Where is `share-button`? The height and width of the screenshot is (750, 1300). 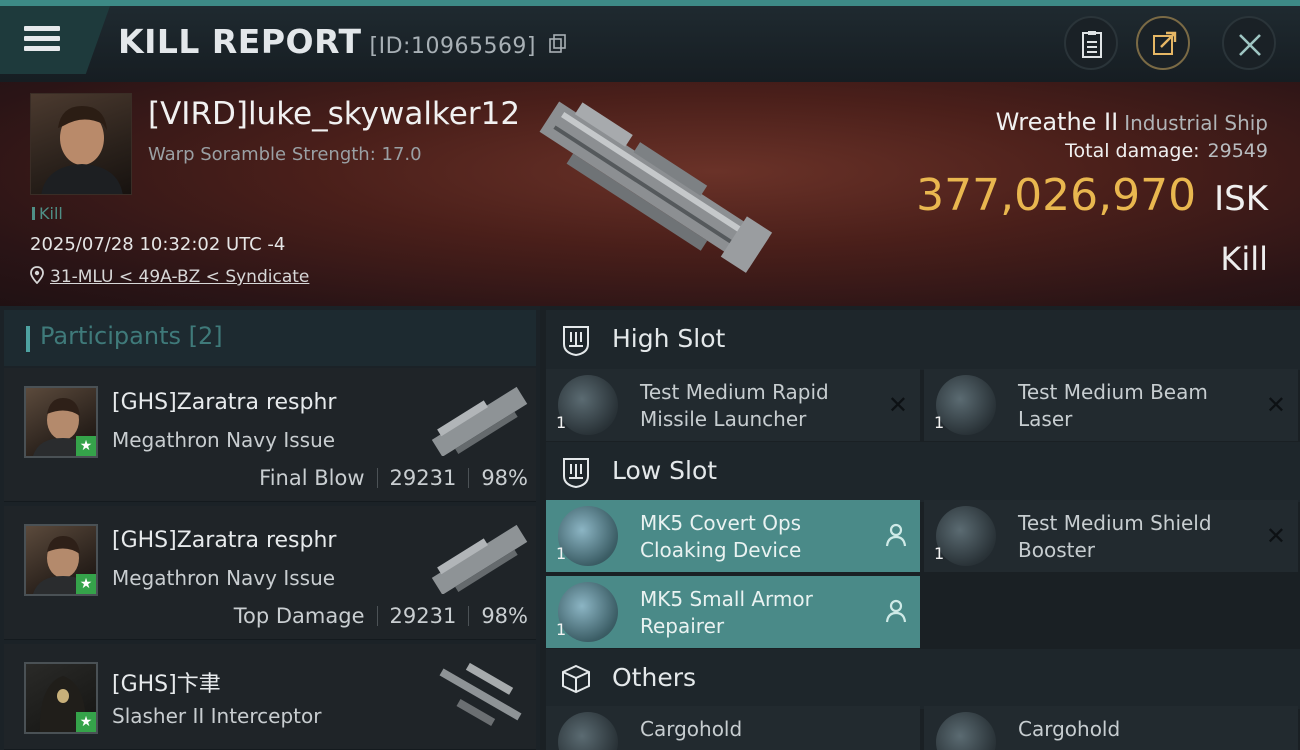
share-button is located at coordinates (1163, 43).